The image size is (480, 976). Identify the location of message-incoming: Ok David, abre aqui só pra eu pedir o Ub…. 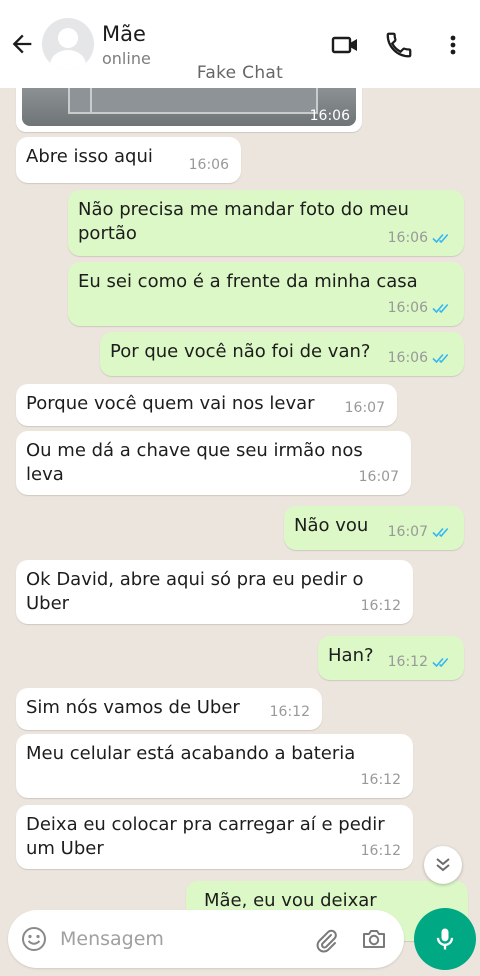
(214, 592).